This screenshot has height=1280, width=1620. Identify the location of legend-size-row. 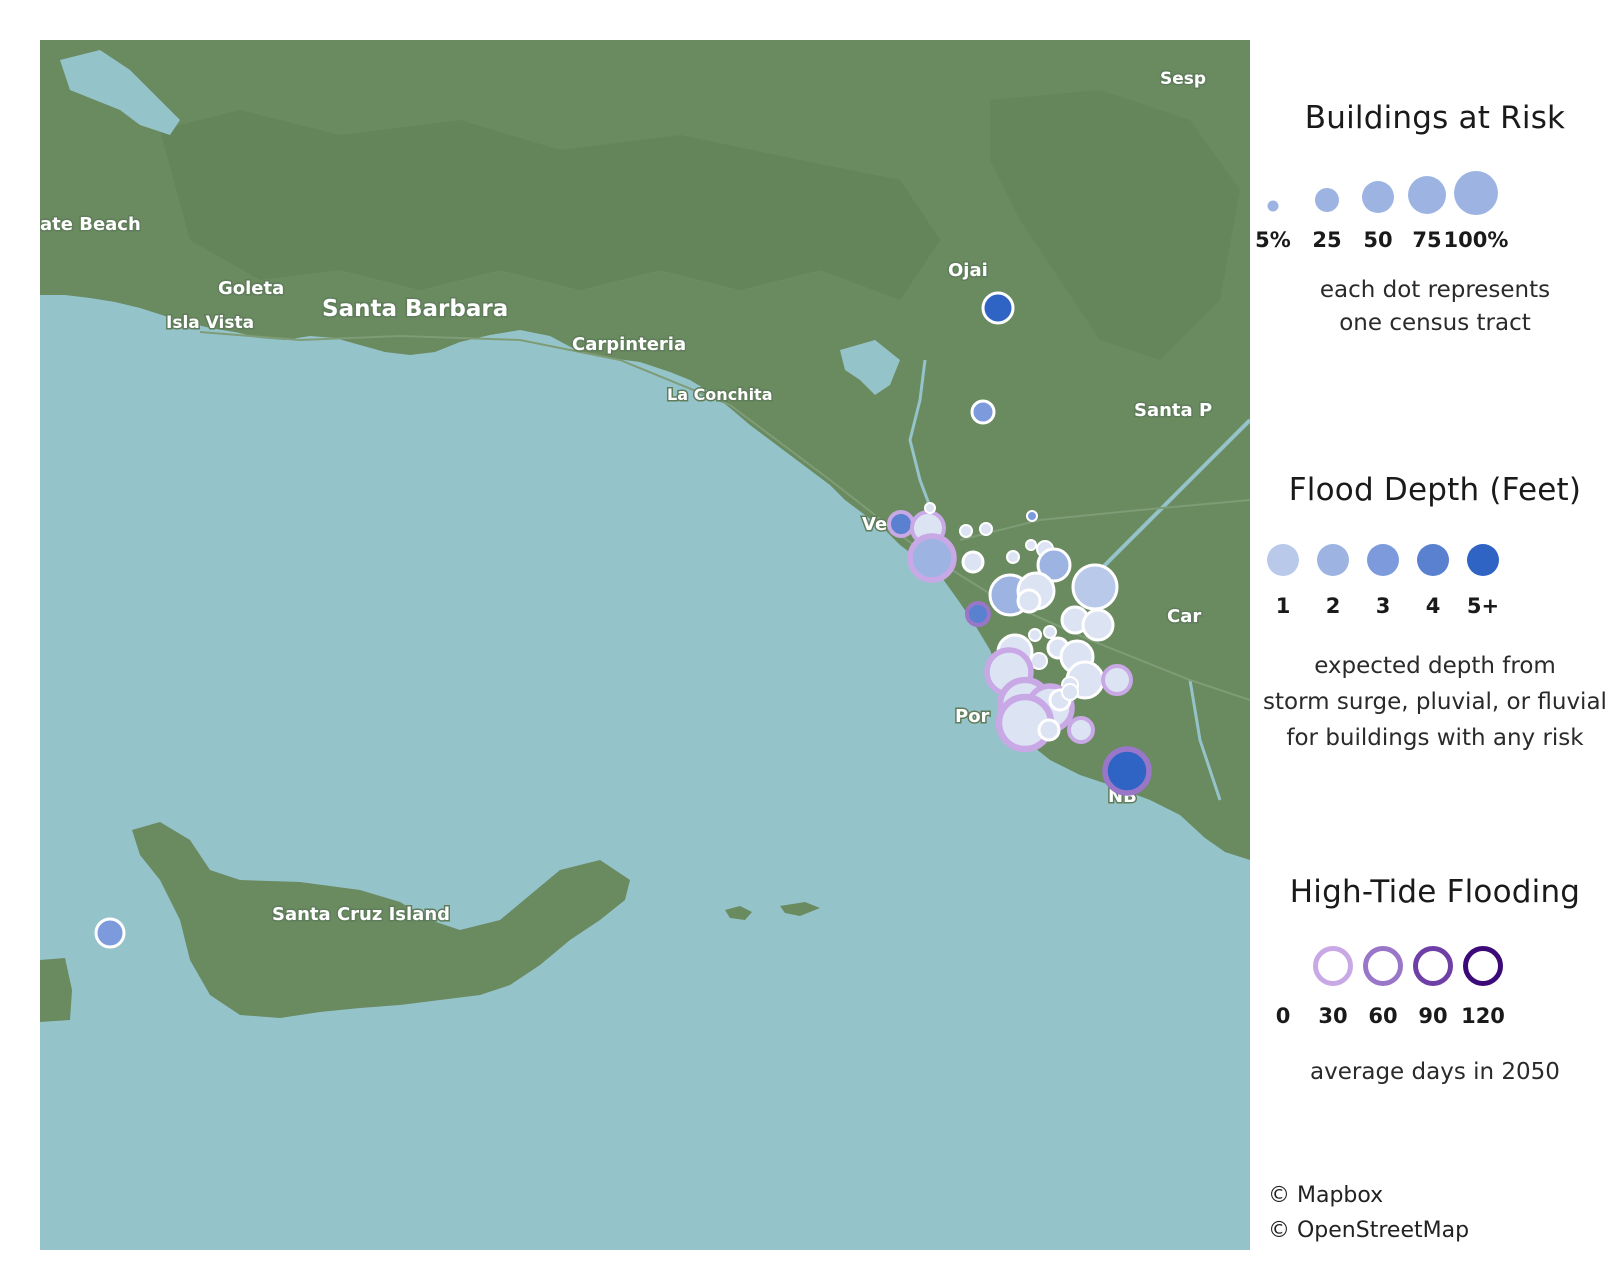
(1435, 198).